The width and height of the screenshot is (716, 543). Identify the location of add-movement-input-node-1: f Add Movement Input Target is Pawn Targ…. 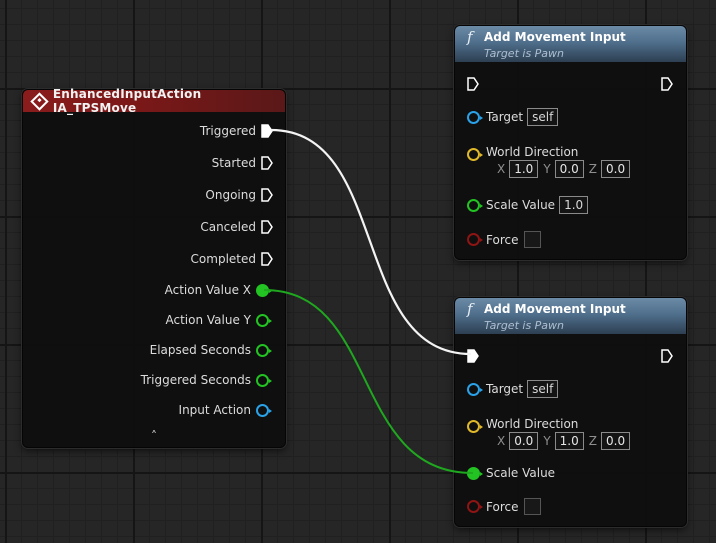
(570, 142).